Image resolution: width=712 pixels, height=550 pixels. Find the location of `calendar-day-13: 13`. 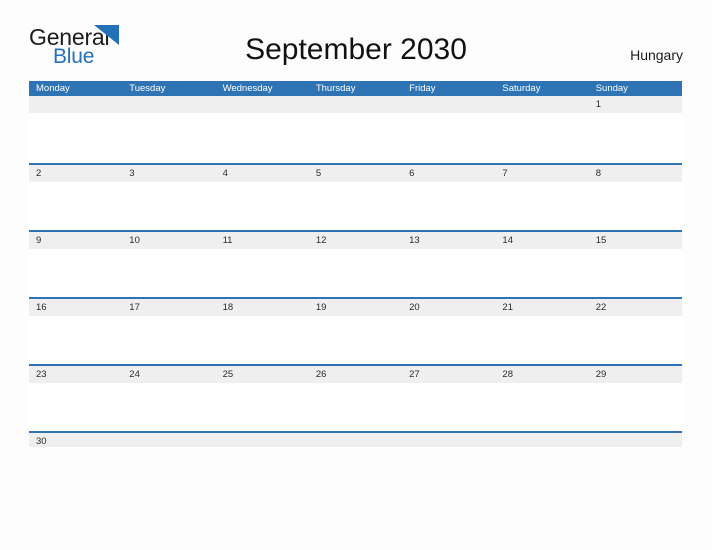

calendar-day-13: 13 is located at coordinates (448, 240).